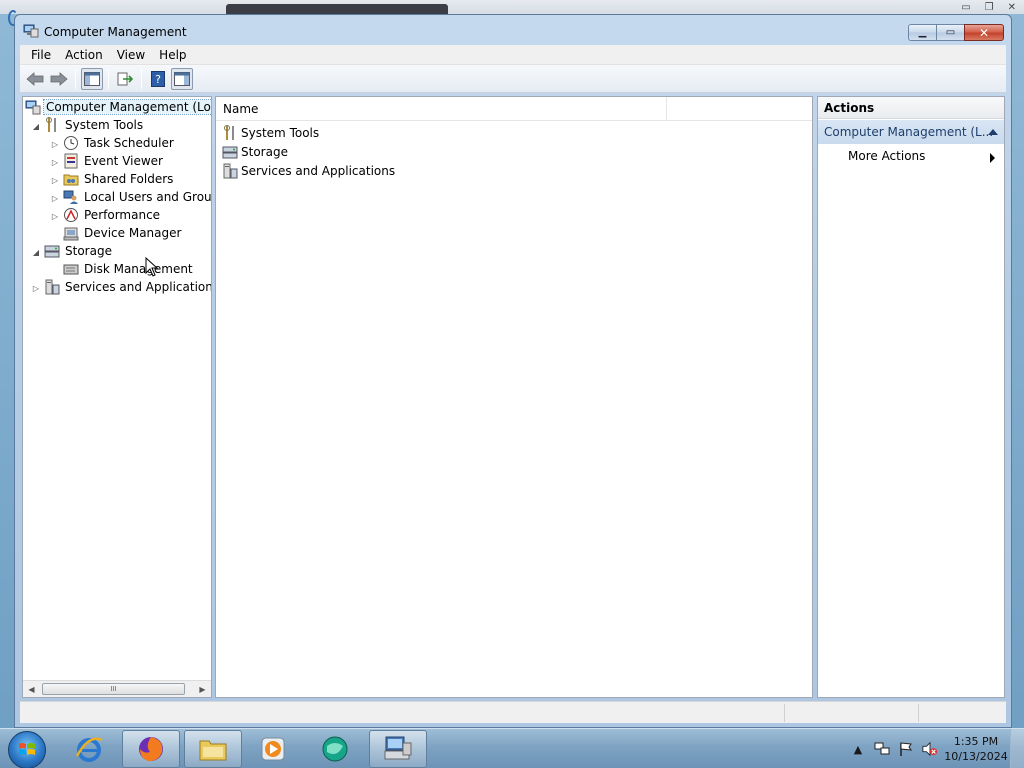 This screenshot has height=768, width=1024. Describe the element at coordinates (138, 287) in the screenshot. I see `tree-item-label: Services and Applications` at that location.